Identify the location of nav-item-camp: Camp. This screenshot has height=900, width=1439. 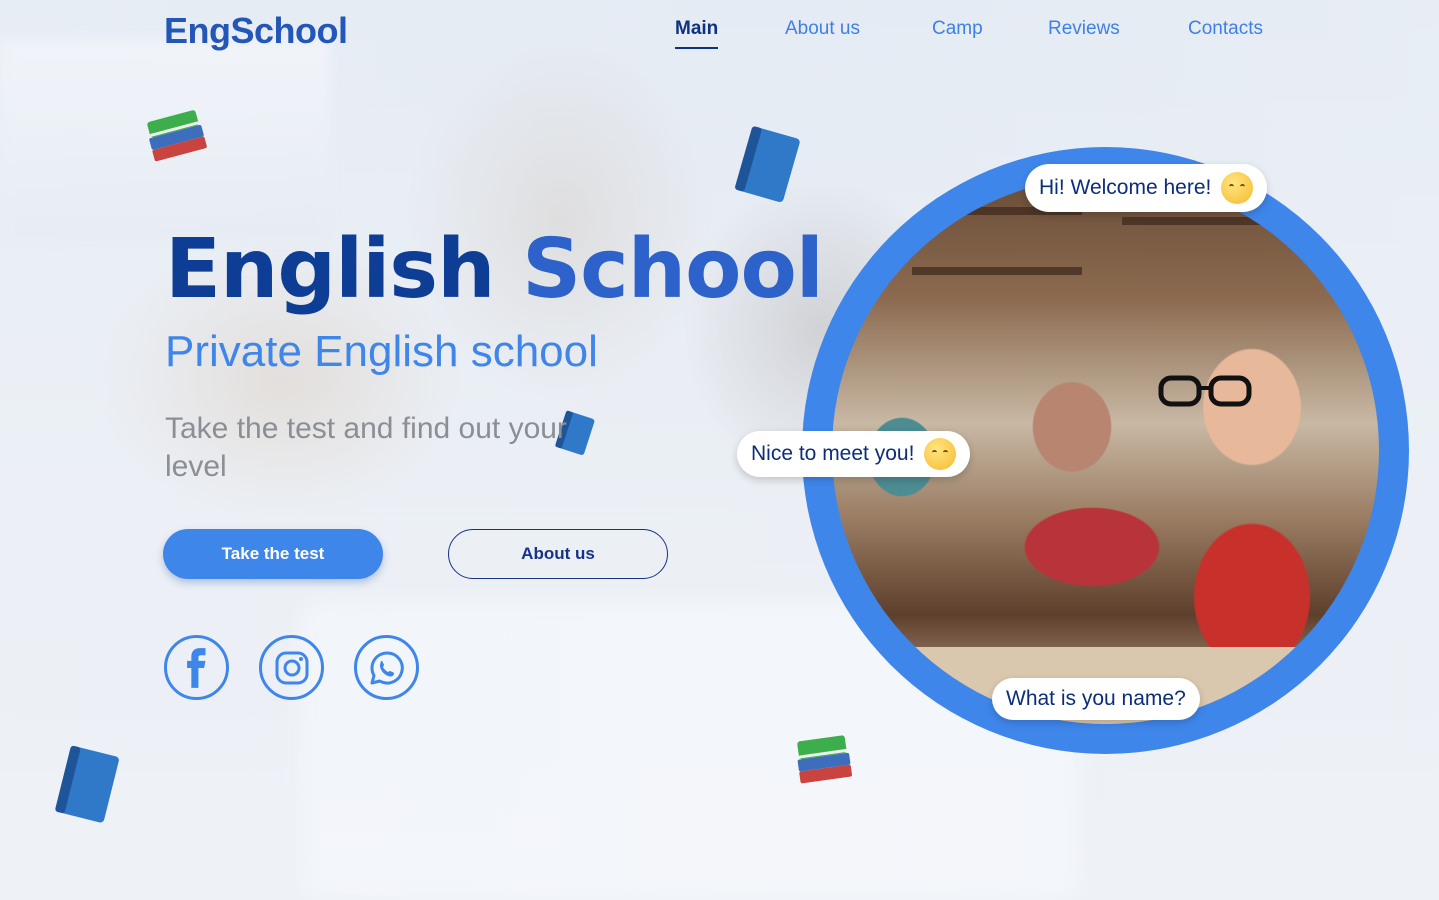
(957, 29).